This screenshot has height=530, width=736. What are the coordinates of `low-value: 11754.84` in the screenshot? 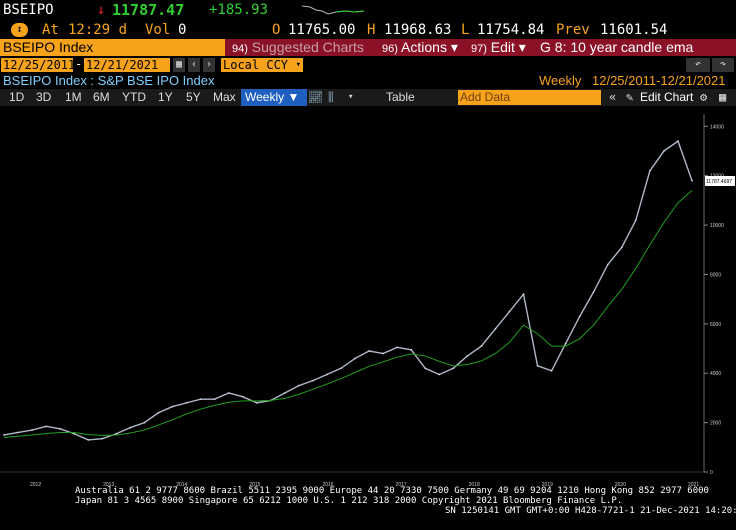 It's located at (511, 30).